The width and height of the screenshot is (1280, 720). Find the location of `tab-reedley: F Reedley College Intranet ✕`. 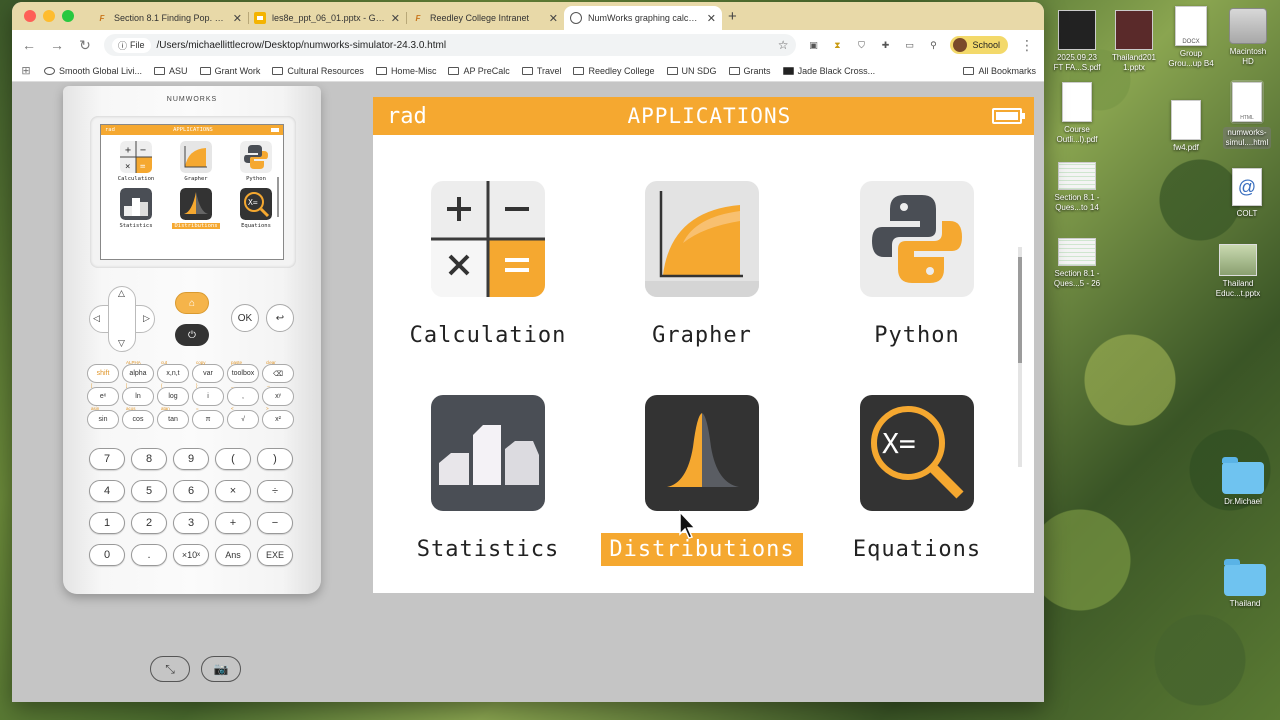

tab-reedley: F Reedley College Intranet ✕ is located at coordinates (485, 18).